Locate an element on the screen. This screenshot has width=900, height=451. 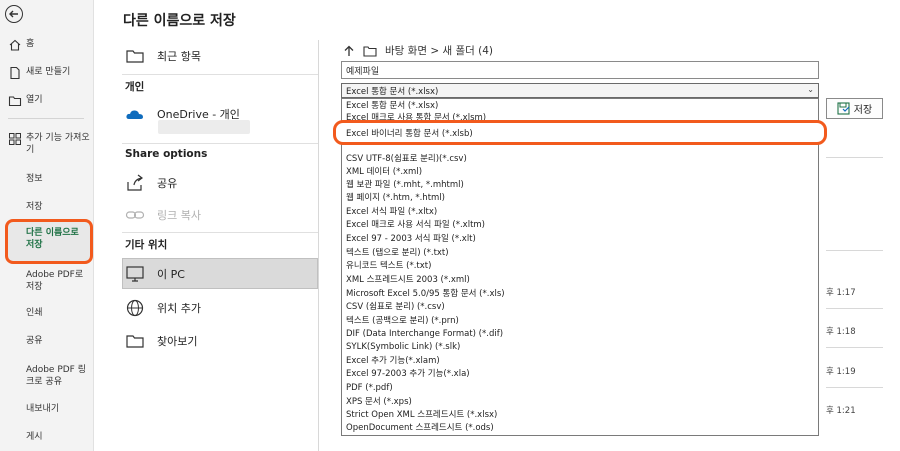
file-type-option: CSV UTF-8(쉼표로 분리)(*.csv) is located at coordinates (406, 159).